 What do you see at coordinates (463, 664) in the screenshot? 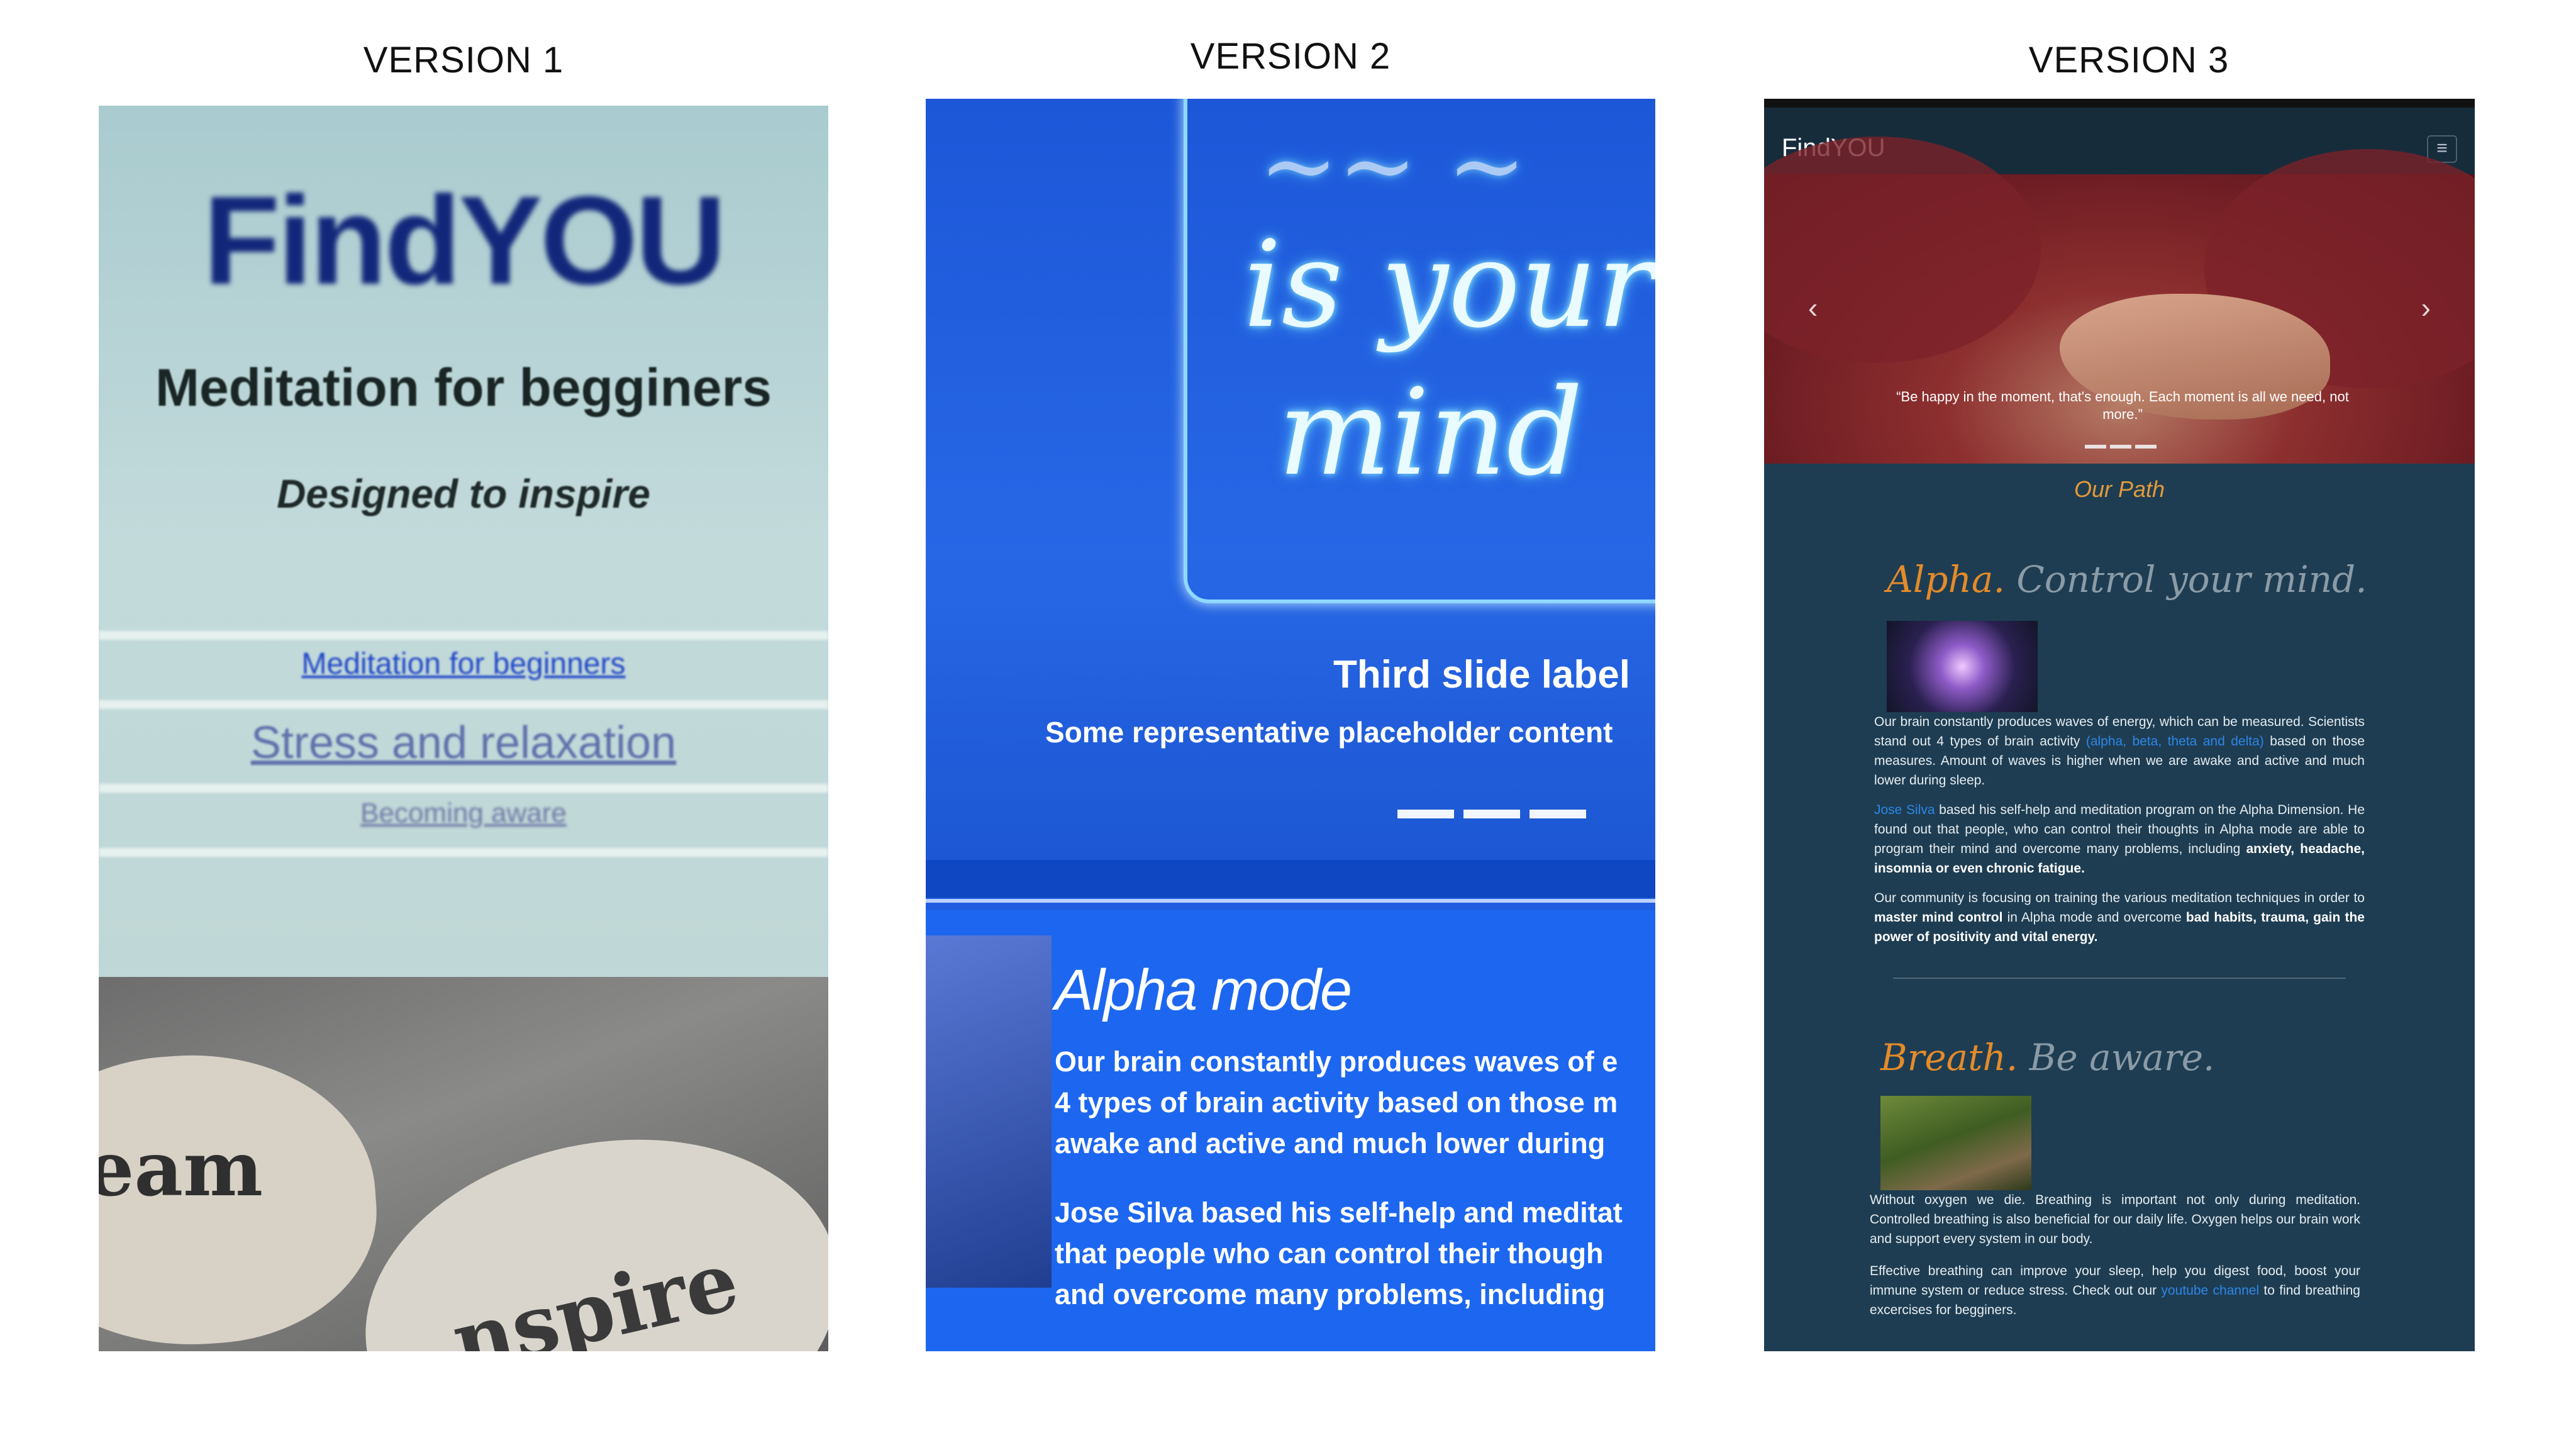
I see `v1-nav-link-meditation: Meditation for beginners` at bounding box center [463, 664].